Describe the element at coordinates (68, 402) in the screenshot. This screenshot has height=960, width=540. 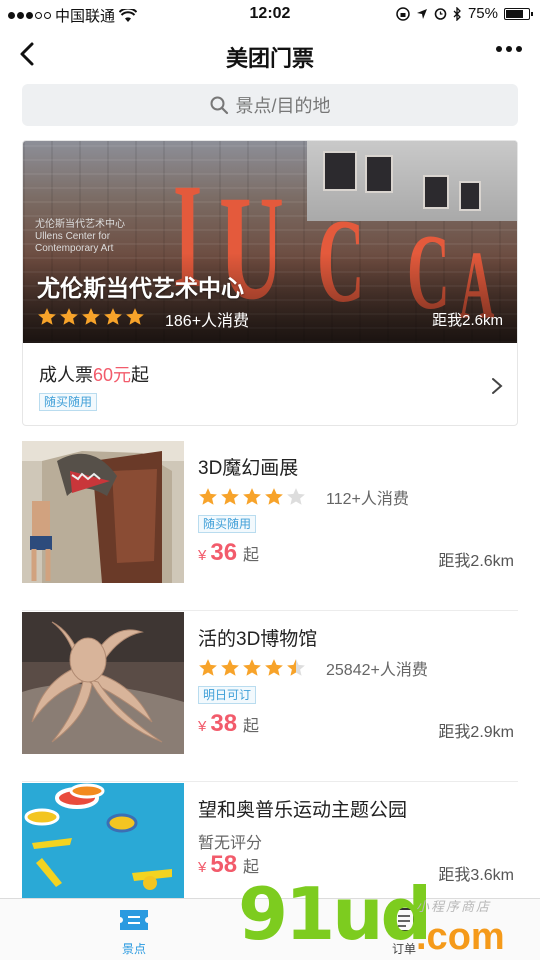
I see `ticket-tag: 随买随用` at that location.